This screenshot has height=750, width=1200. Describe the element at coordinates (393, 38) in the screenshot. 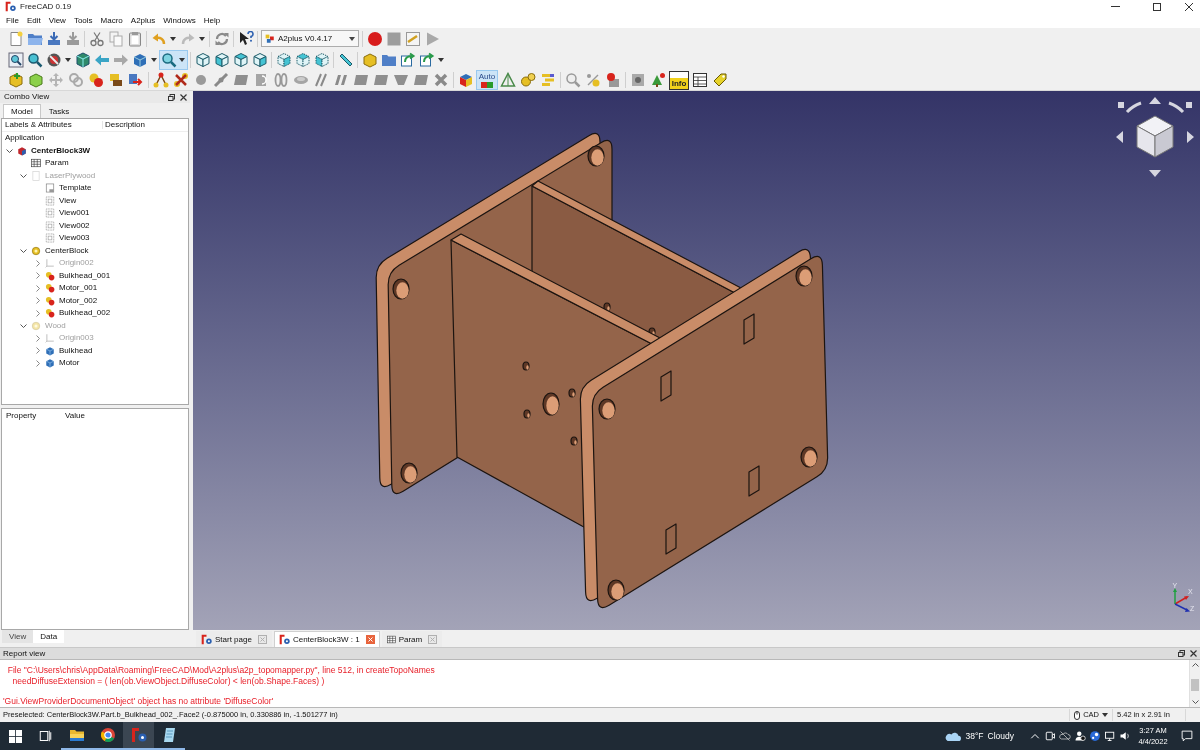

I see `stop-icon` at that location.